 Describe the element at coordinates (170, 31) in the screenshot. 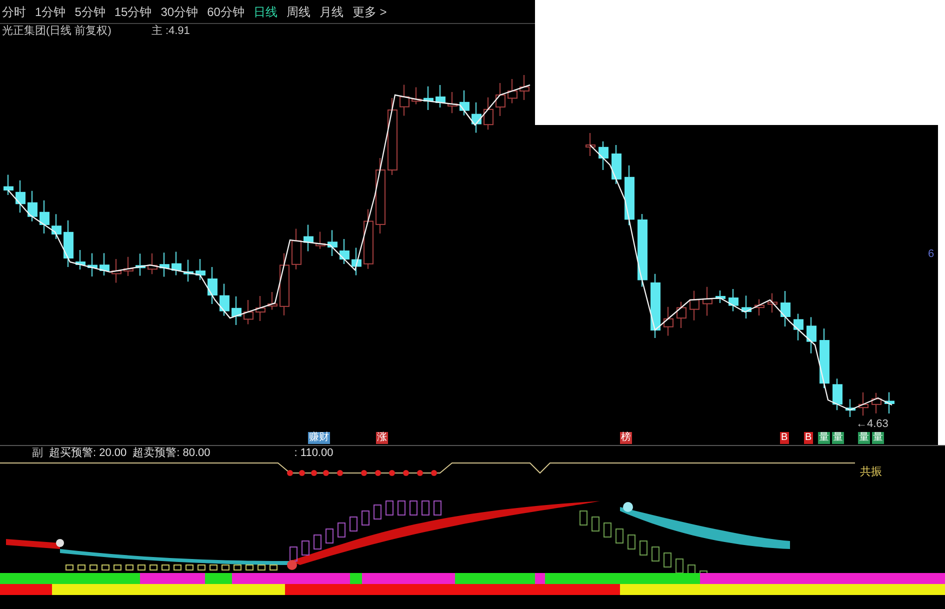

I see `price-readout: 主 :4.91` at that location.